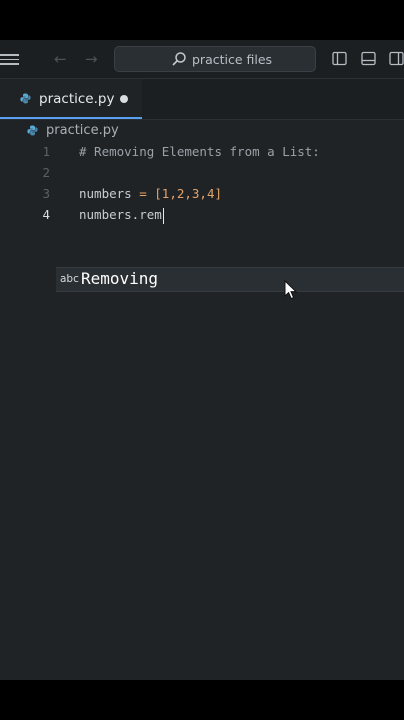  I want to click on line-number: 2, so click(46, 172).